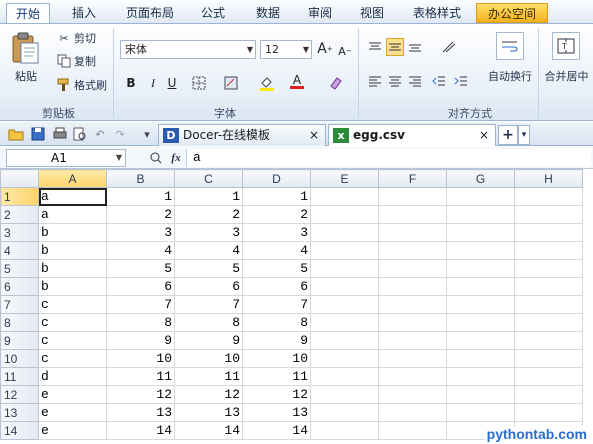  What do you see at coordinates (480, 178) in the screenshot?
I see `column-header-g: G` at bounding box center [480, 178].